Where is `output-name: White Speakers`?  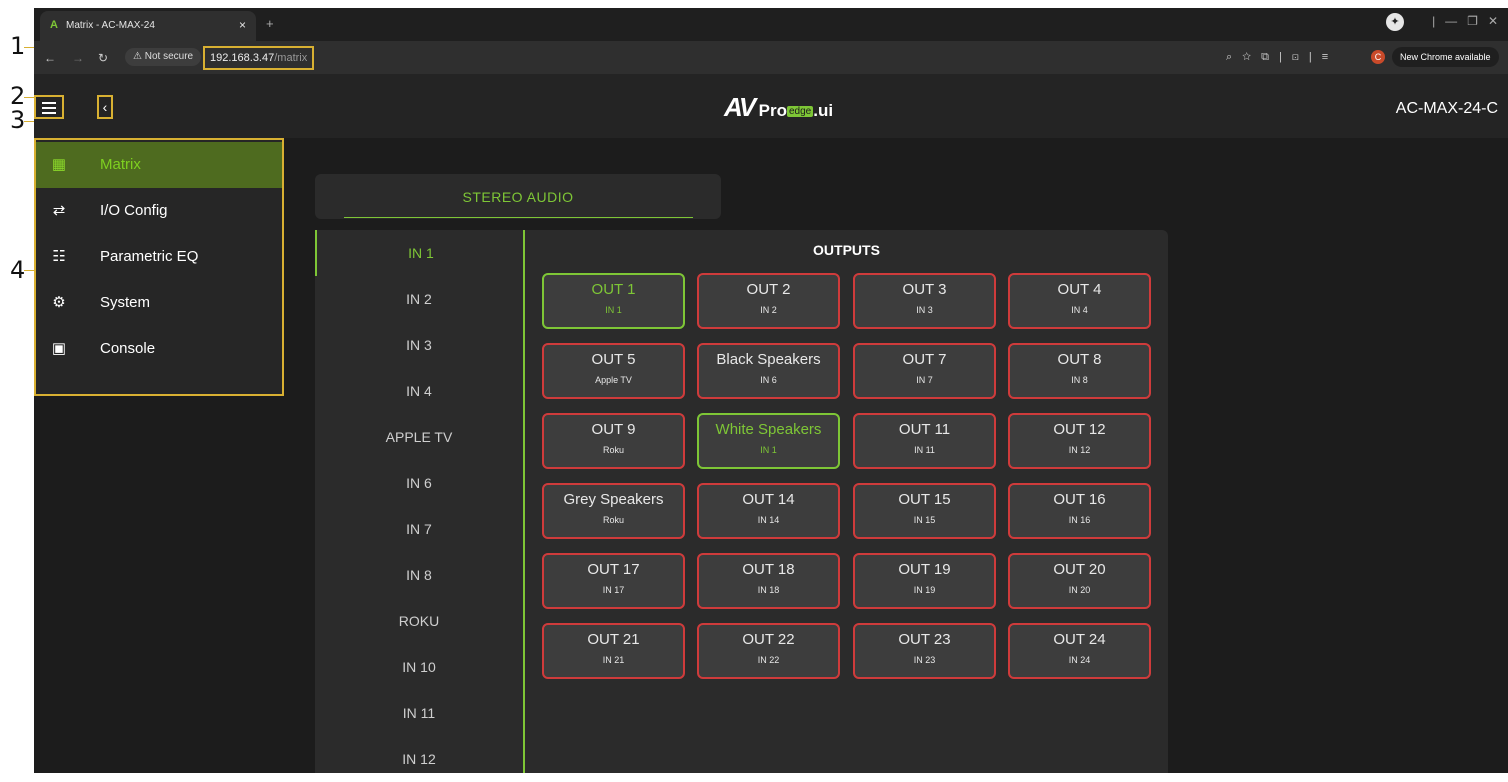
output-name: White Speakers is located at coordinates (768, 429).